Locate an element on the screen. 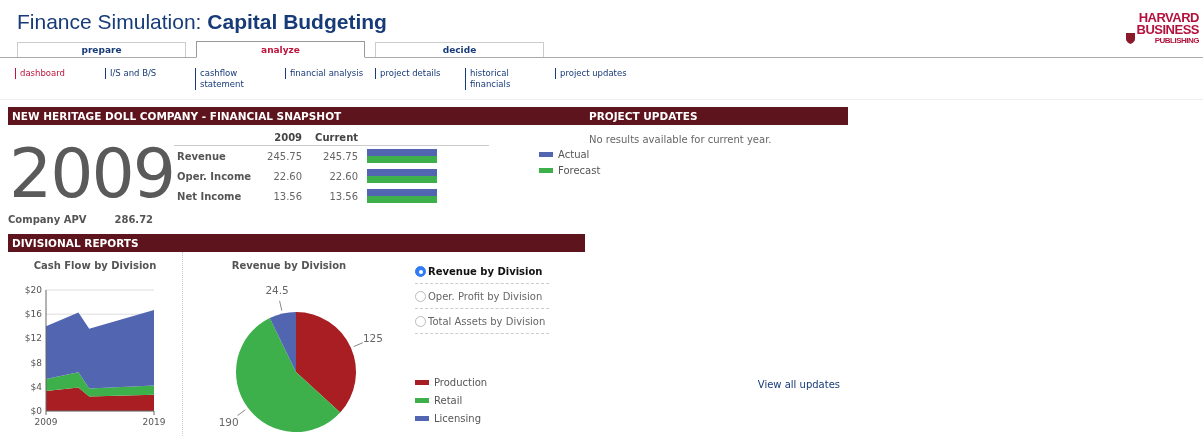 The image size is (1203, 437). nav-link: I/S and B/S is located at coordinates (147, 73).